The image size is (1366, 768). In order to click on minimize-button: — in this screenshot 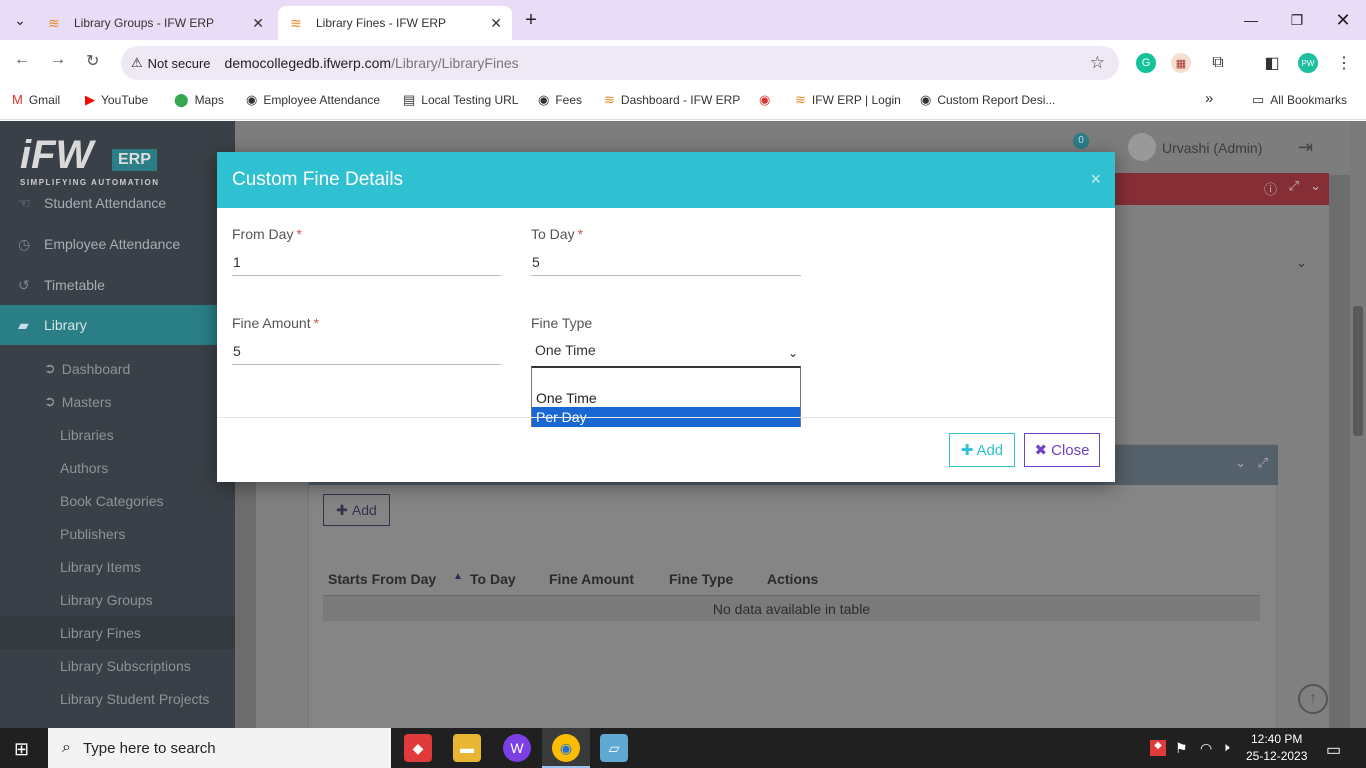, I will do `click(1251, 20)`.